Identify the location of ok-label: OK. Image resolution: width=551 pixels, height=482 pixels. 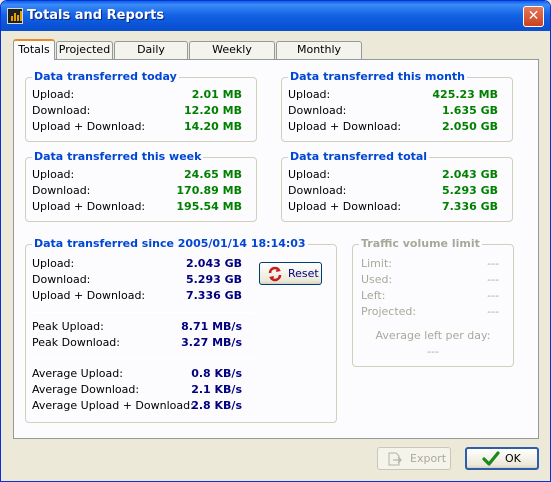
(513, 458).